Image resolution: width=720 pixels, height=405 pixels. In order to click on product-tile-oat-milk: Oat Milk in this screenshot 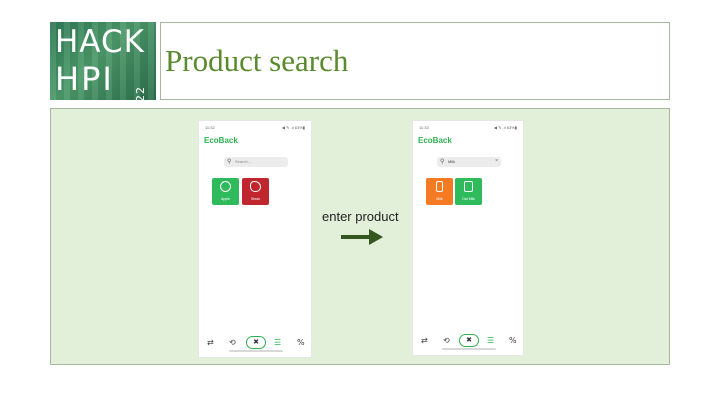, I will do `click(468, 191)`.